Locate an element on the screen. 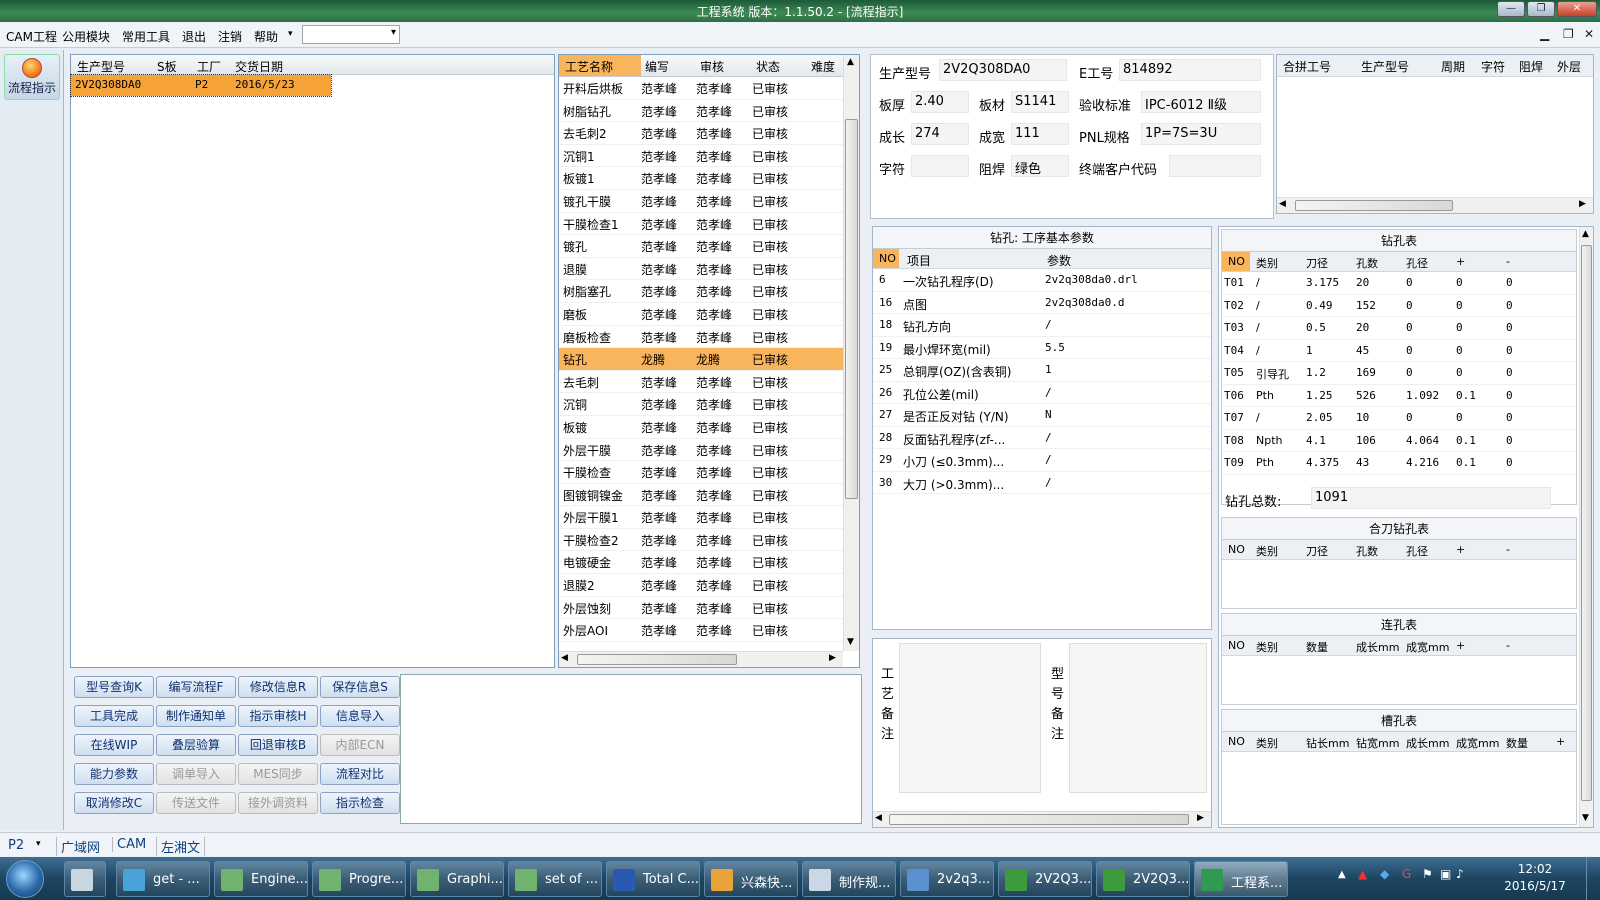 The height and width of the screenshot is (900, 1600). menu-common-tools: 常用工具 is located at coordinates (146, 36).